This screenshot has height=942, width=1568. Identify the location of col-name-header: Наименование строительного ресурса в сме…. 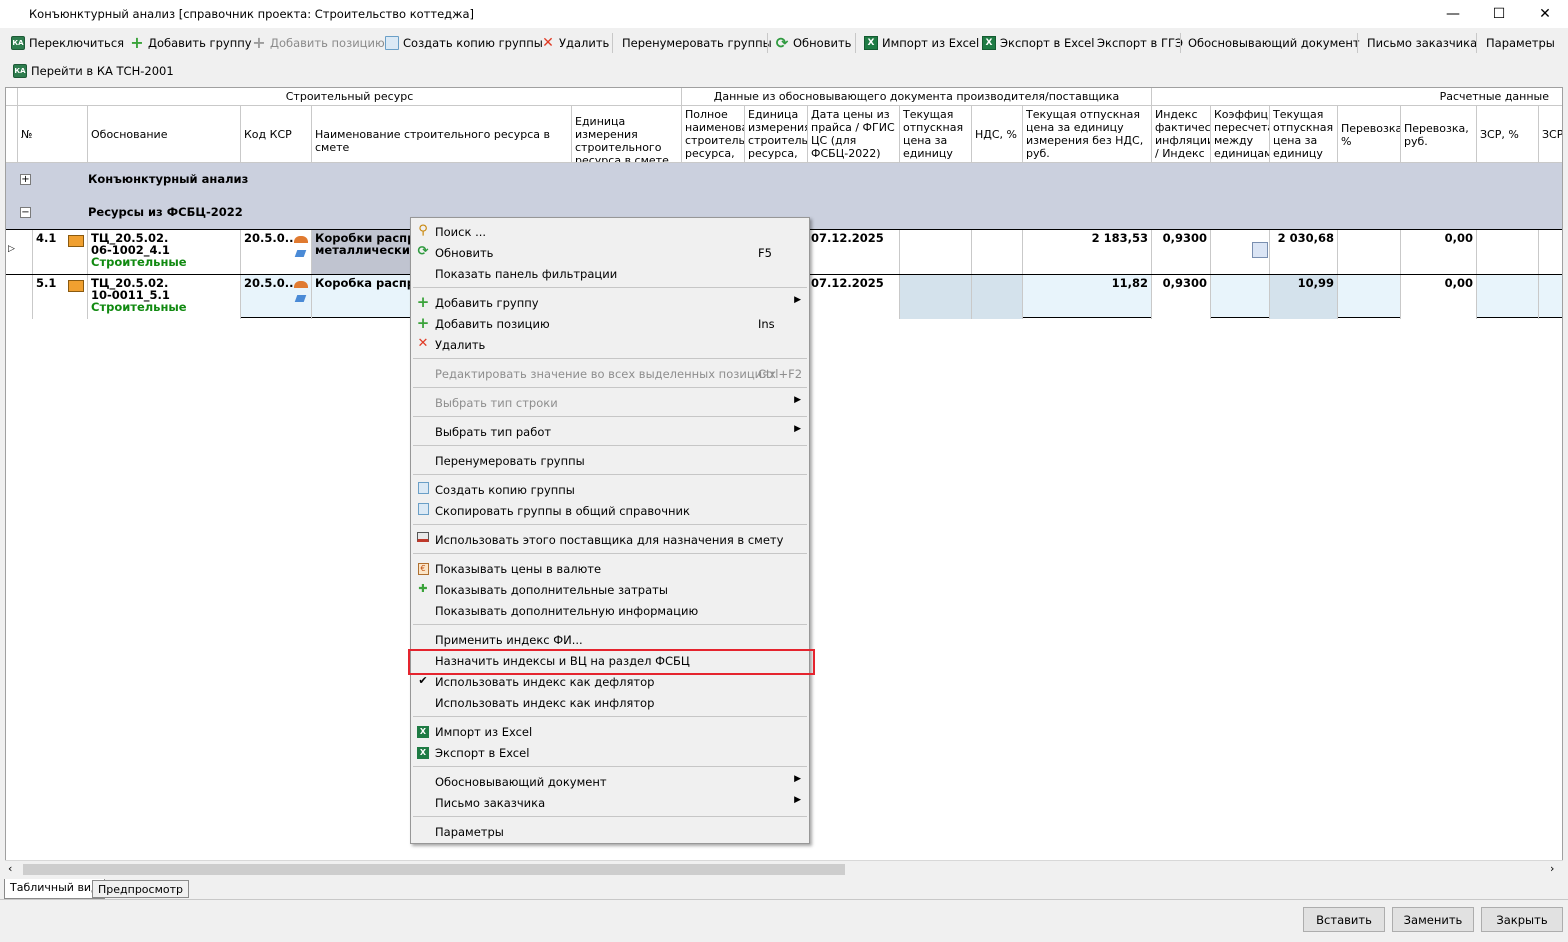
(442, 134).